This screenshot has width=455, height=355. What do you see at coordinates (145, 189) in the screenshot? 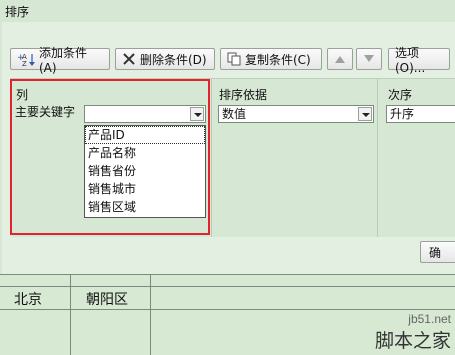
I see `list-item: 销售城市` at bounding box center [145, 189].